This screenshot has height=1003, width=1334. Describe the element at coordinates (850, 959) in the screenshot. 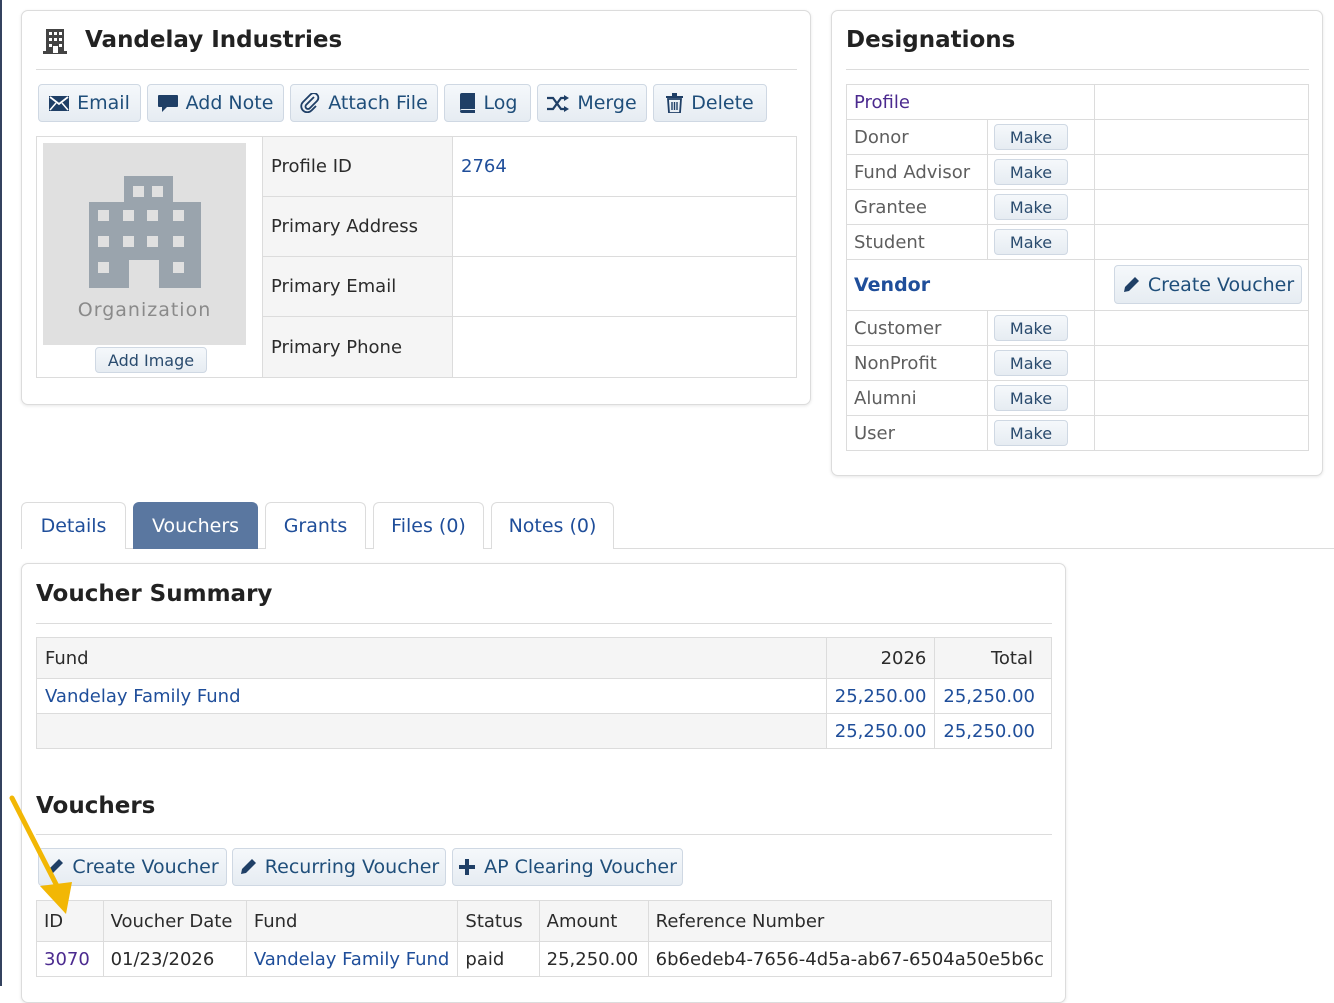

I see `voucher-reference-cell: 6b6edeb4-7656-4d5a-ab67-6504a50e5b6c` at that location.